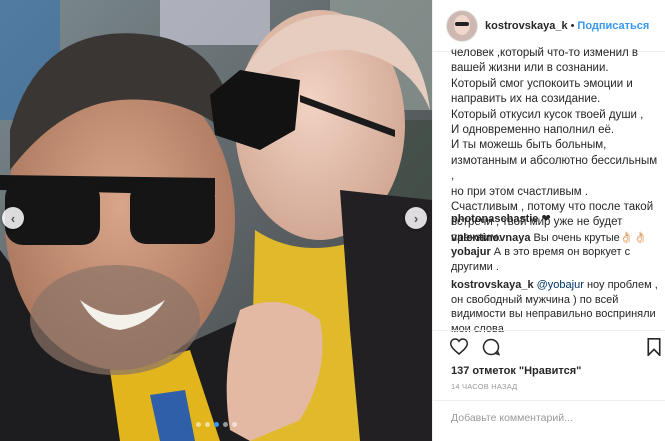 The image size is (665, 441). I want to click on comment-mention: @yobajur, so click(560, 285).